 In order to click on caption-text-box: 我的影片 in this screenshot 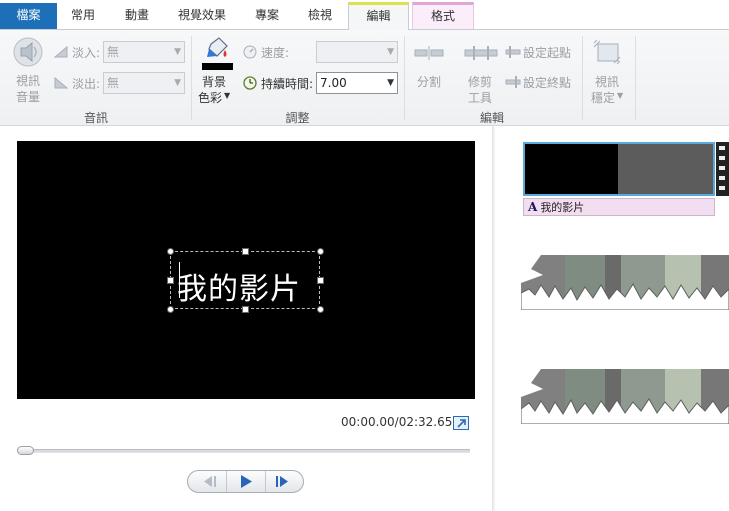, I will do `click(245, 280)`.